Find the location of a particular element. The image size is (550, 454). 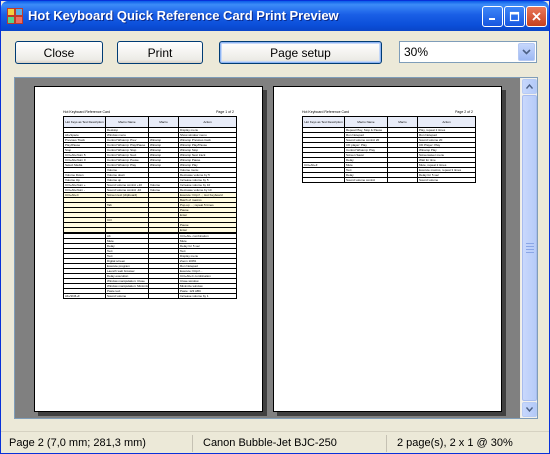

toolbar: Close Print Page setup 30% is located at coordinates (275, 52).